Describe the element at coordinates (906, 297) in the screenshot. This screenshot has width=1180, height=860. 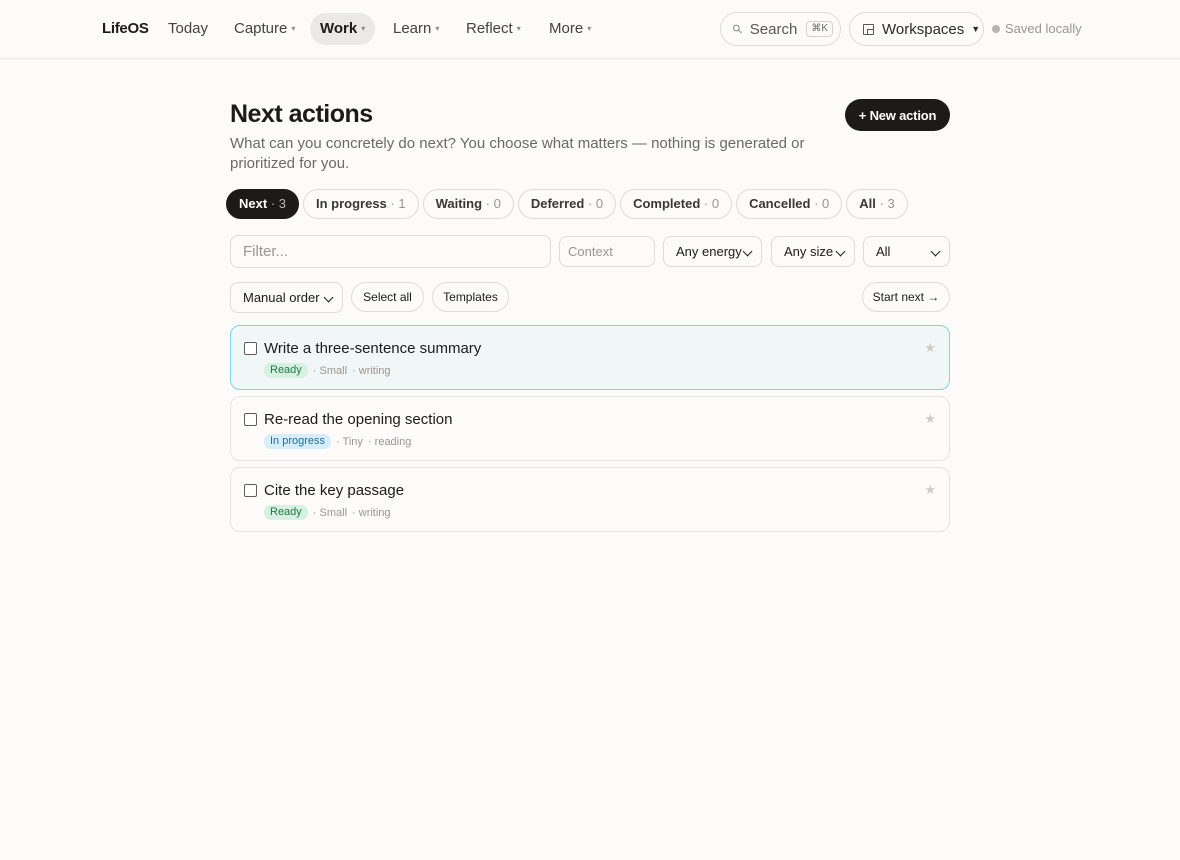
I see `start-next-button: Start next →` at that location.